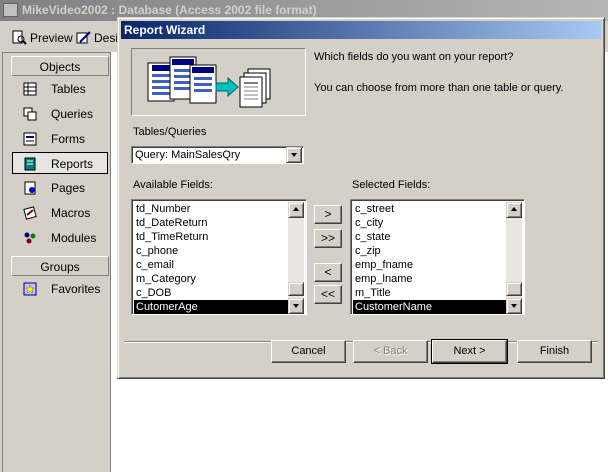  Describe the element at coordinates (328, 214) in the screenshot. I see `add-field-button: >` at that location.